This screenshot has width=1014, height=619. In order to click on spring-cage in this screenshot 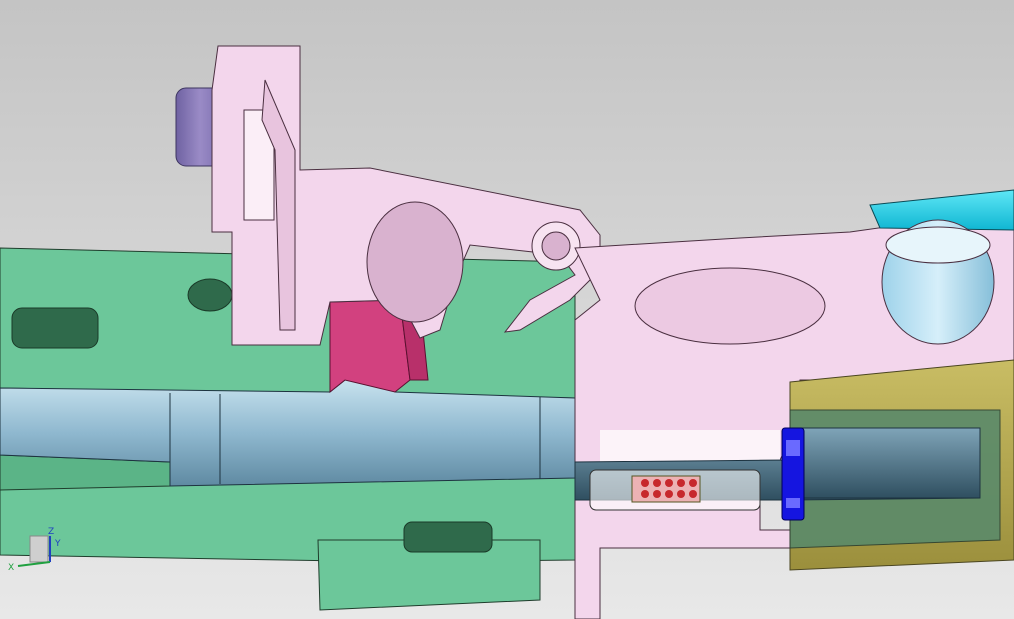, I will do `click(675, 490)`.